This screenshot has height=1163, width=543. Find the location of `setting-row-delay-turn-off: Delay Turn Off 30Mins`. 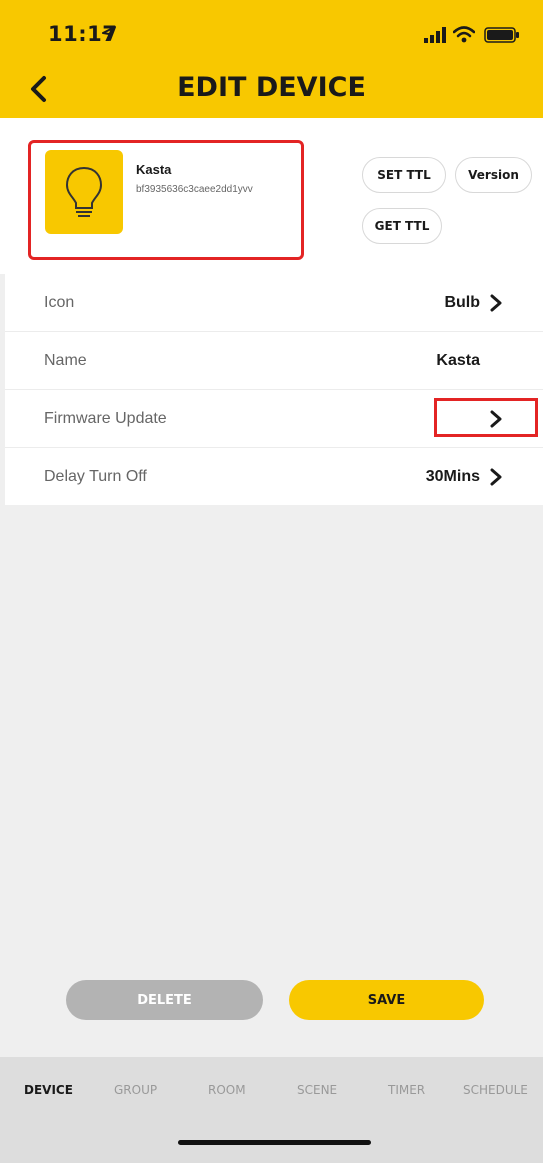

setting-row-delay-turn-off: Delay Turn Off 30Mins is located at coordinates (274, 476).